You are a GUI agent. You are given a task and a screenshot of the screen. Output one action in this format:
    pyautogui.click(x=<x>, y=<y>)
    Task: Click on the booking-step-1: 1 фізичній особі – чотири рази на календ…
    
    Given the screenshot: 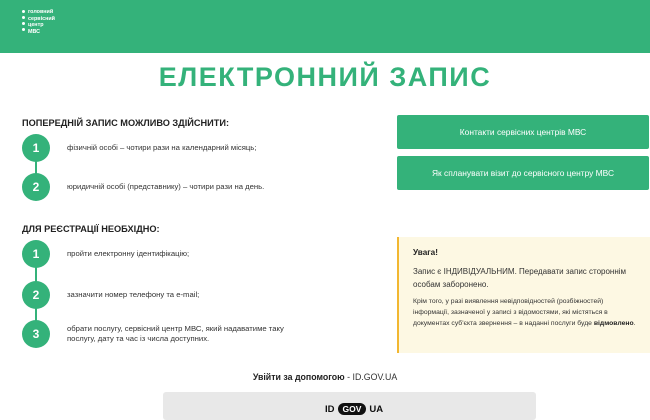 What is the action you would take?
    pyautogui.click(x=162, y=148)
    